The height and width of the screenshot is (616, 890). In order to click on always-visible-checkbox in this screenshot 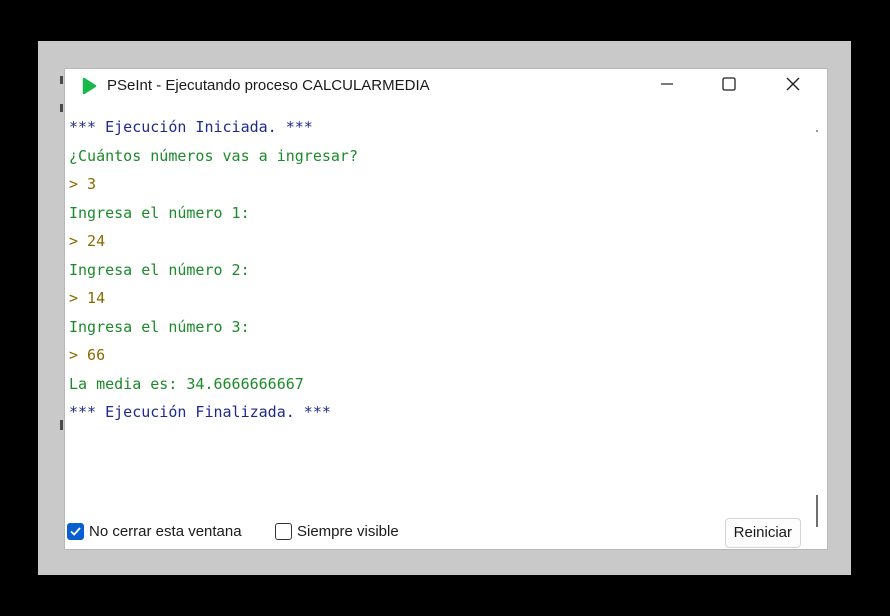, I will do `click(283, 531)`.